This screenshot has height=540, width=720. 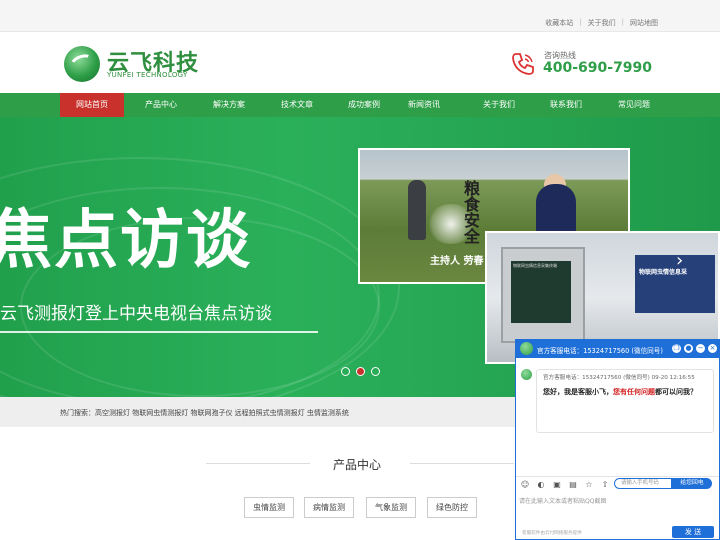 I want to click on top-link-bookmark: 收藏本站, so click(x=559, y=23).